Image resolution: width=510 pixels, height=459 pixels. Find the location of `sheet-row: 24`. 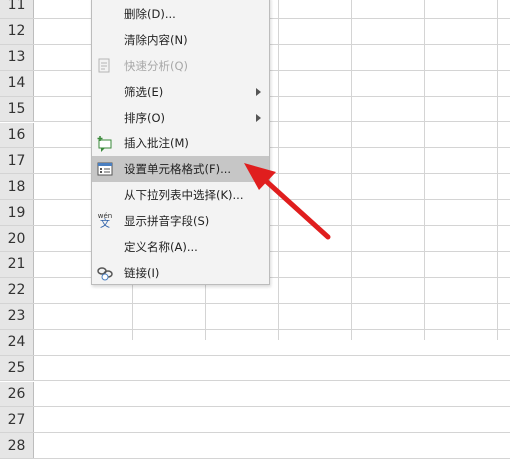

sheet-row: 24 is located at coordinates (255, 342).